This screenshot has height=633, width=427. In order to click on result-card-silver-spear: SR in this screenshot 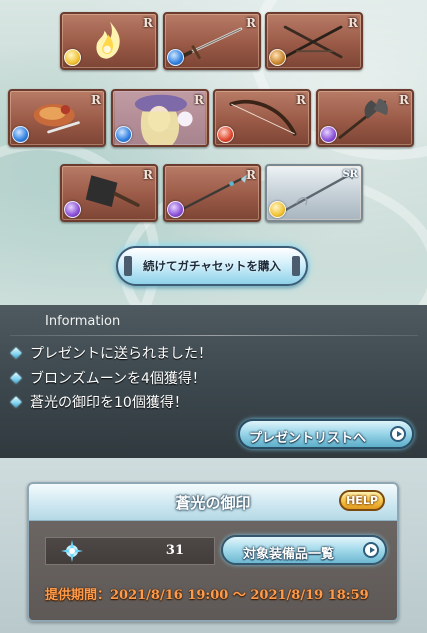, I will do `click(314, 193)`.